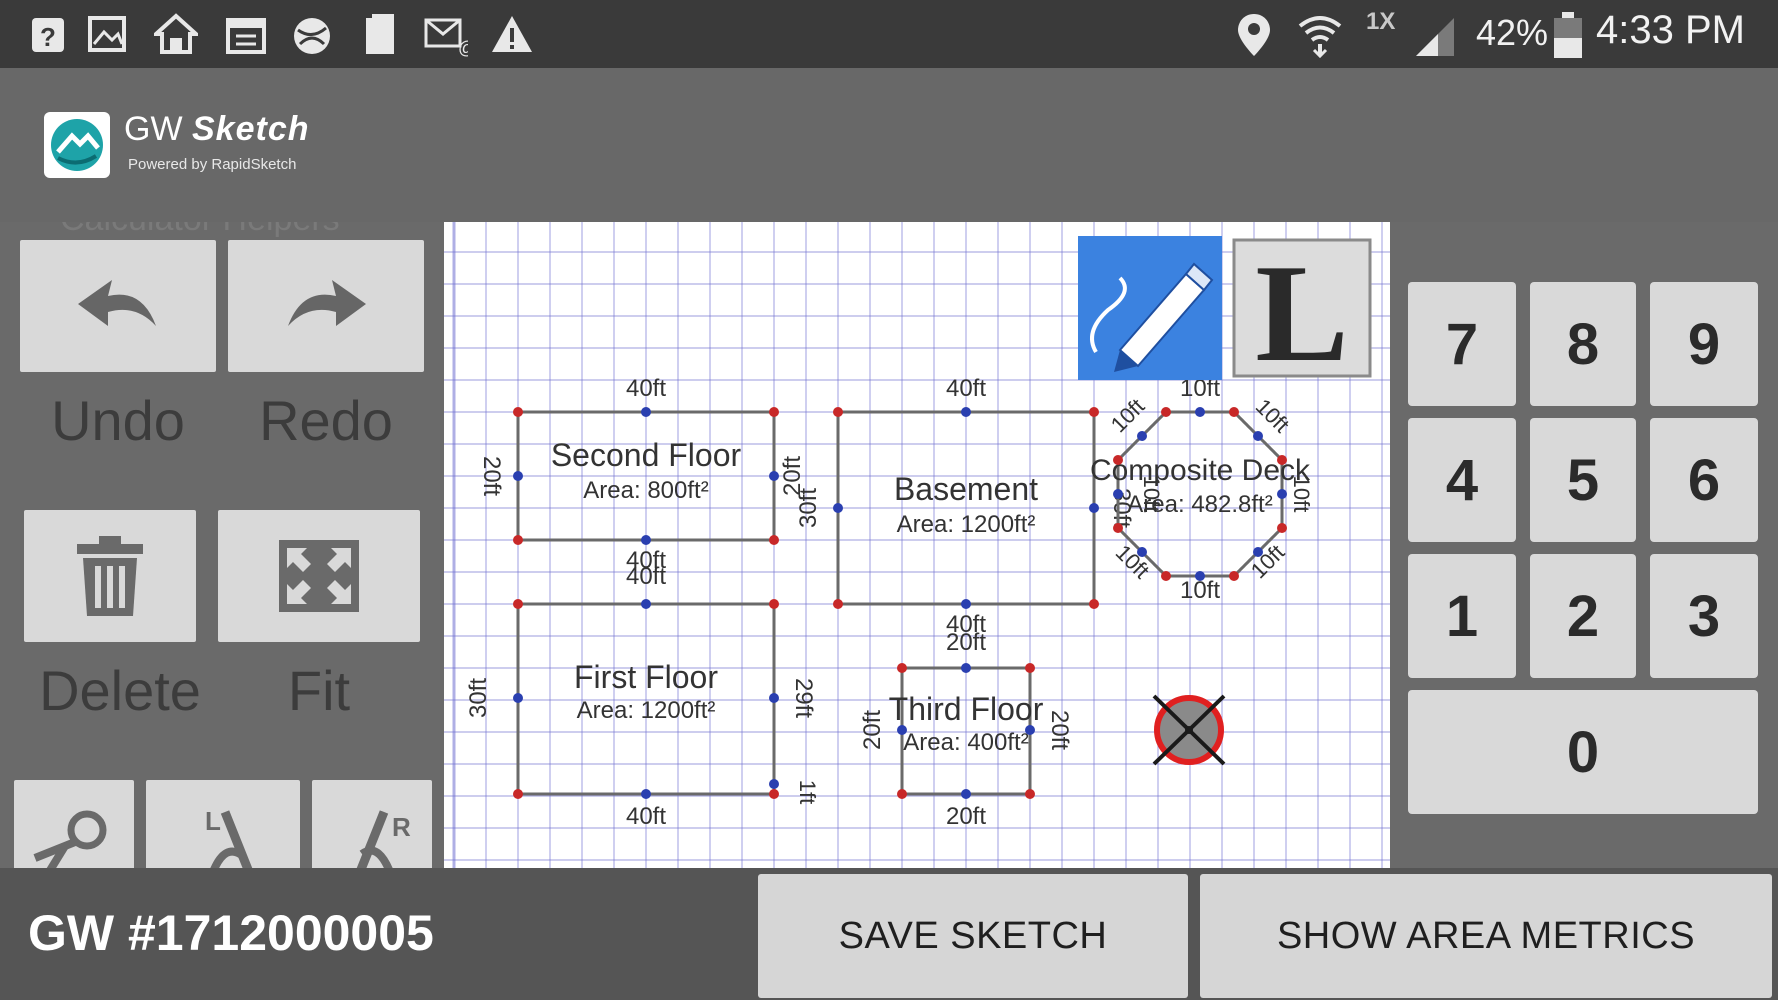 The height and width of the screenshot is (1000, 1778). Describe the element at coordinates (1462, 344) in the screenshot. I see `key-7: 7` at that location.